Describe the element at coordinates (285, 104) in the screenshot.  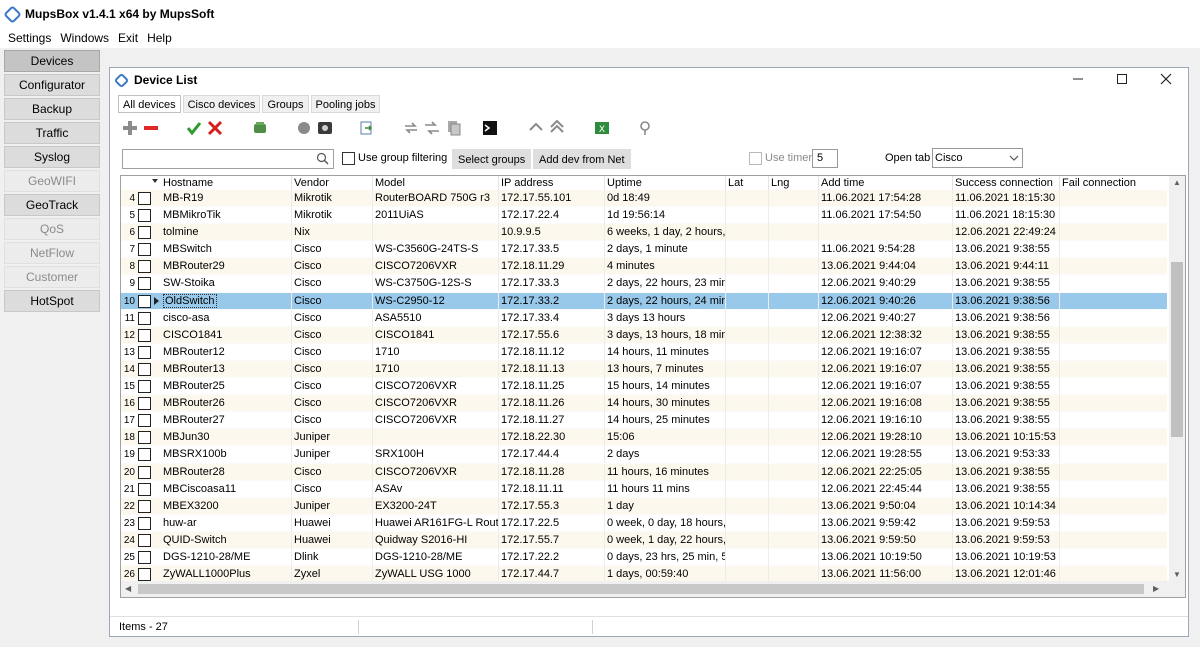
I see `tab-groups: Groups` at that location.